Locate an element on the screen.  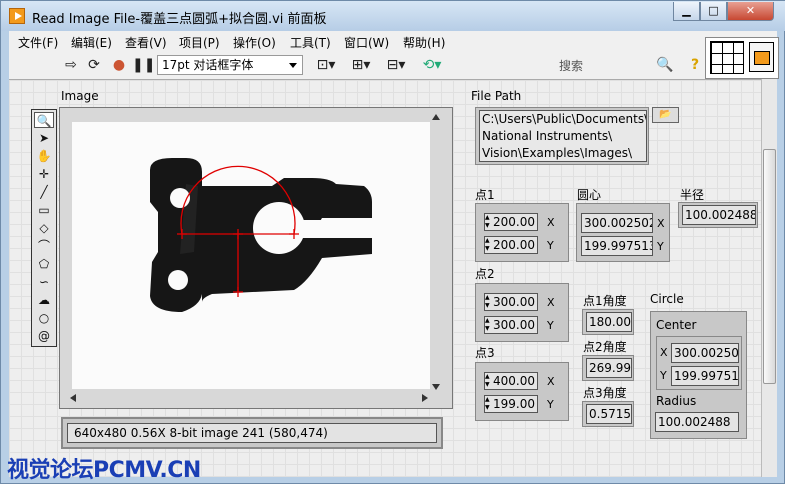
connector-pane is located at coordinates (742, 58).